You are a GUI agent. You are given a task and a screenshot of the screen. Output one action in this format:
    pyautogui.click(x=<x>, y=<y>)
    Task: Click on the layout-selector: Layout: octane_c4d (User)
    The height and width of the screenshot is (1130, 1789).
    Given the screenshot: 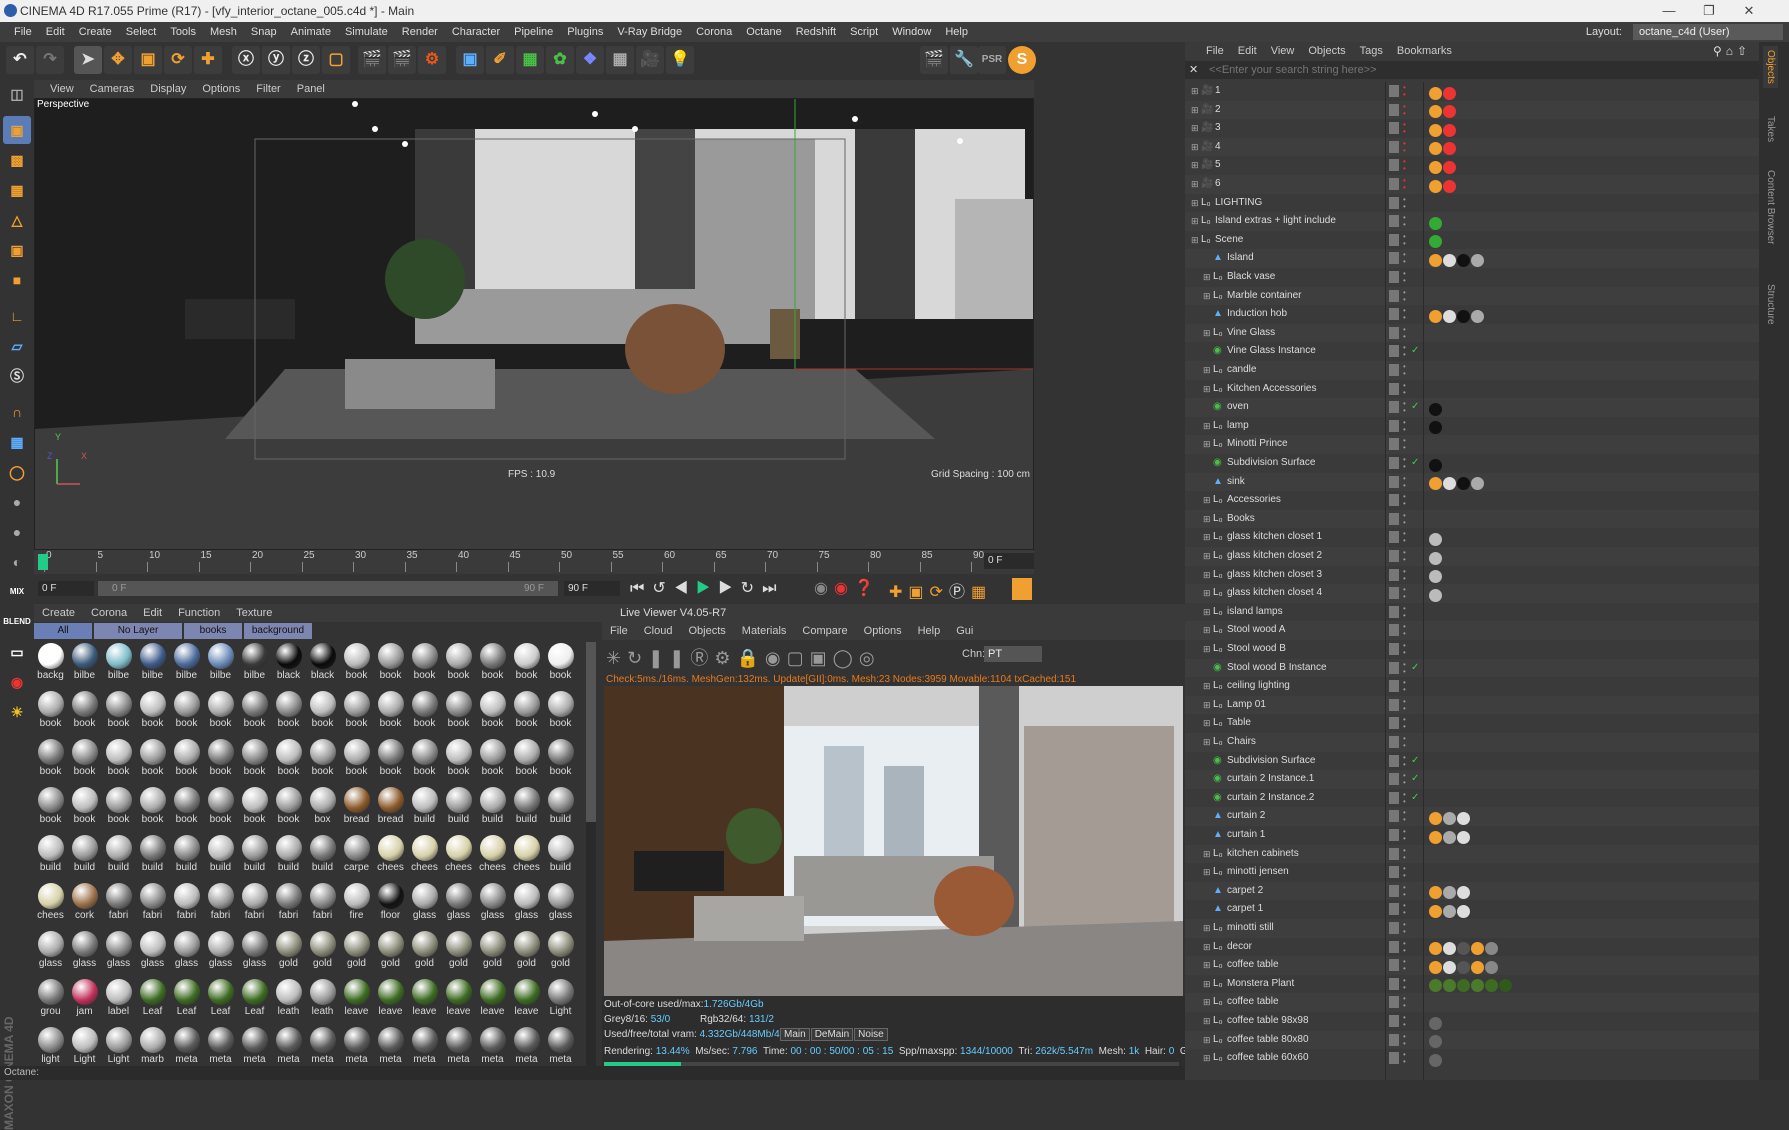 What is the action you would take?
    pyautogui.click(x=1684, y=32)
    